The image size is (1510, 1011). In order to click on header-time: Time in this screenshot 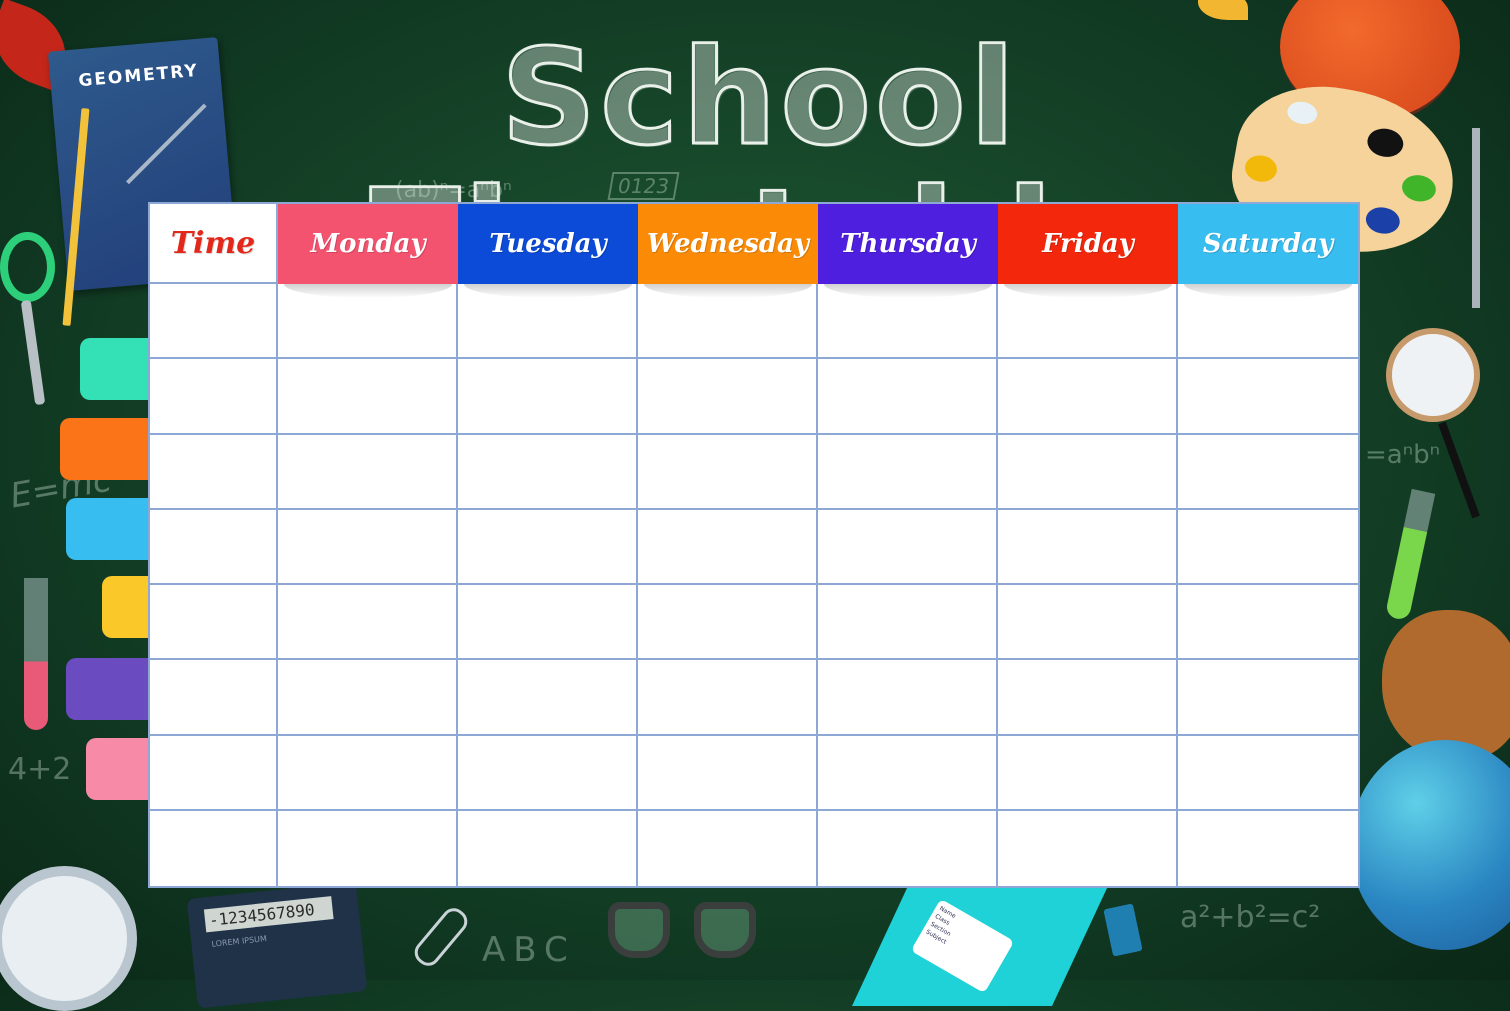, I will do `click(214, 244)`.